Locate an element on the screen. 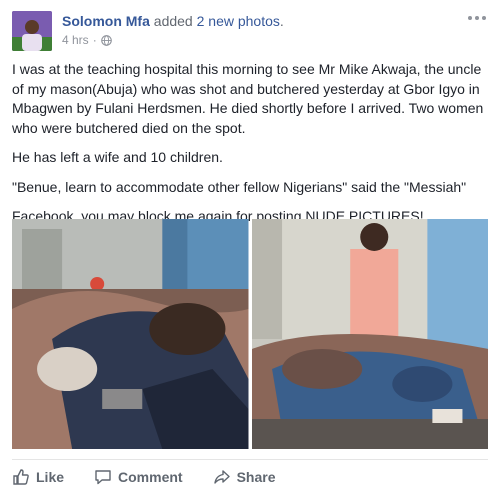 This screenshot has height=496, width=500. post-actions-bar: Like Comment Share is located at coordinates (159, 477).